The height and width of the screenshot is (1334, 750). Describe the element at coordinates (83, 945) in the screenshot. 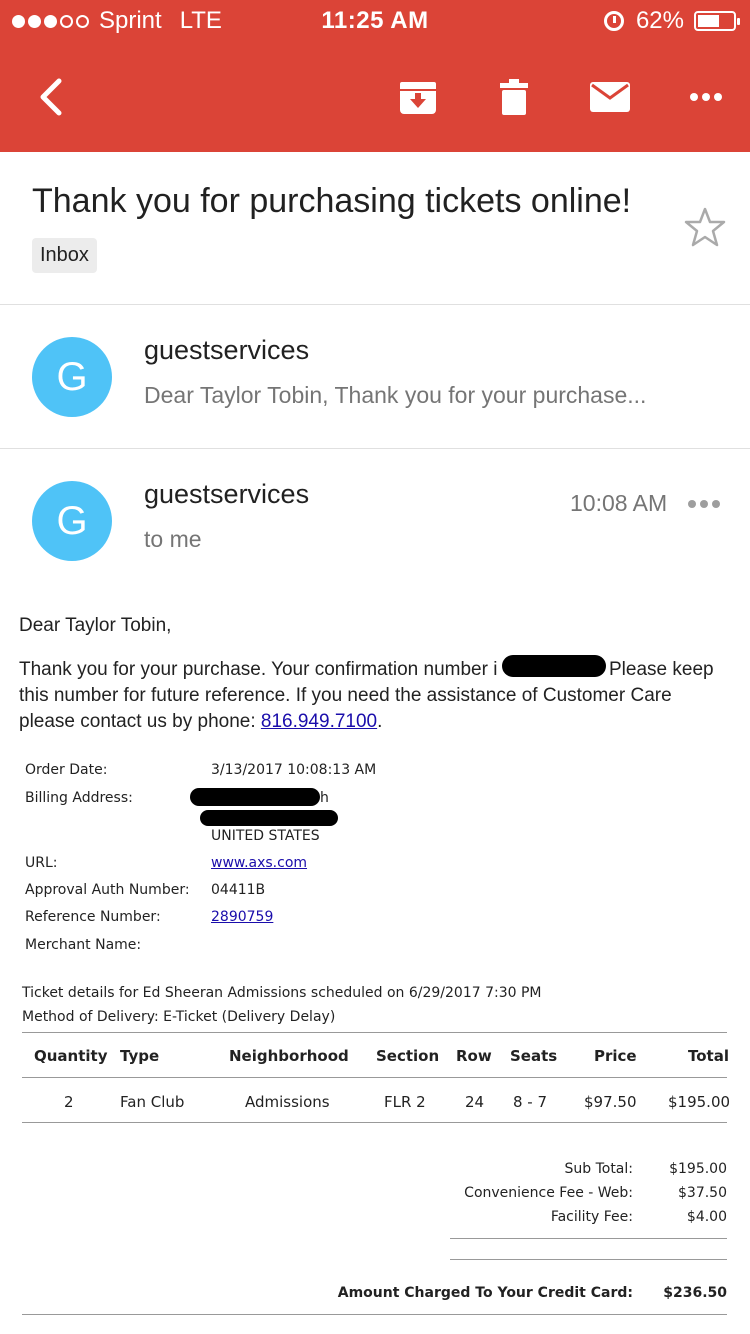

I see `merchant-label: Merchant Name:` at that location.